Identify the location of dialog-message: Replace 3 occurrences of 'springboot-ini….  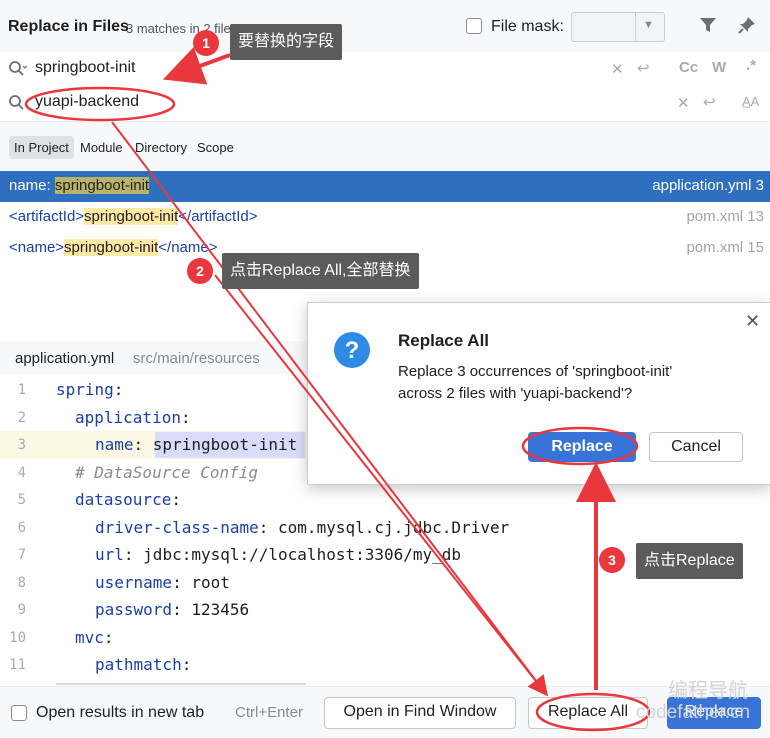
(535, 371).